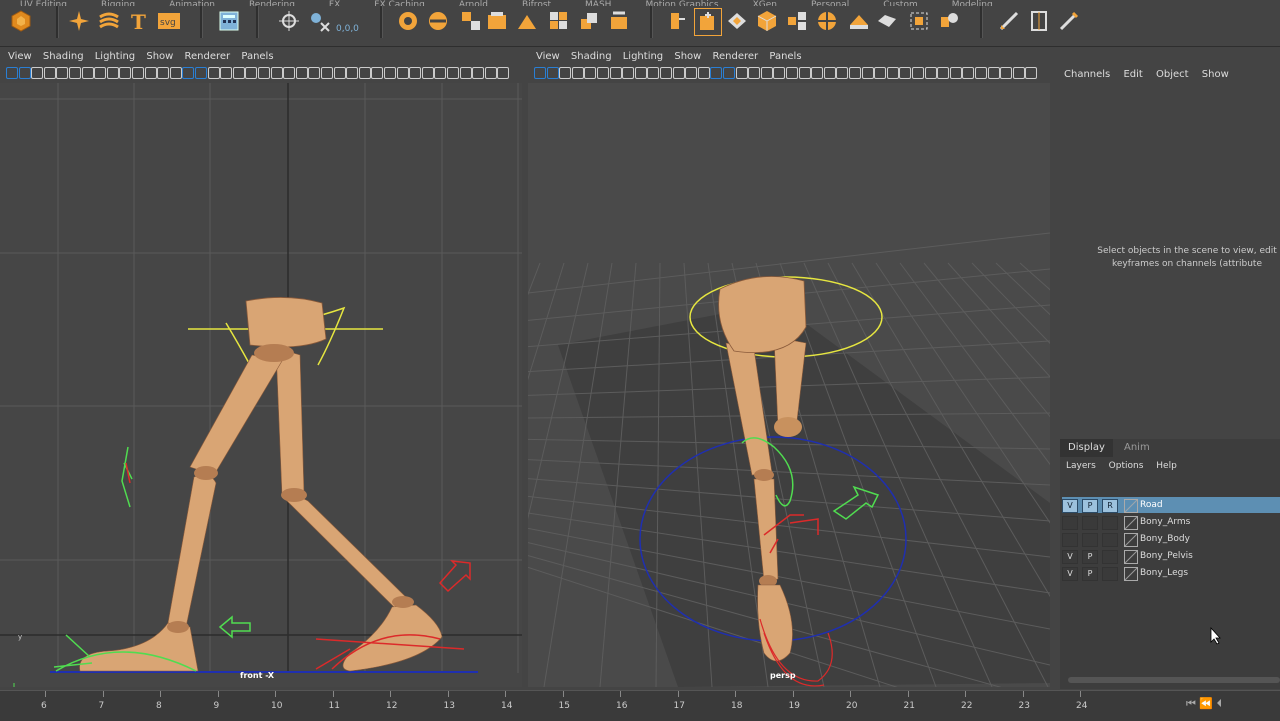 Image resolution: width=1280 pixels, height=721 pixels. What do you see at coordinates (1171, 573) in the screenshot?
I see `layer-row: V P Bony_Legs` at bounding box center [1171, 573].